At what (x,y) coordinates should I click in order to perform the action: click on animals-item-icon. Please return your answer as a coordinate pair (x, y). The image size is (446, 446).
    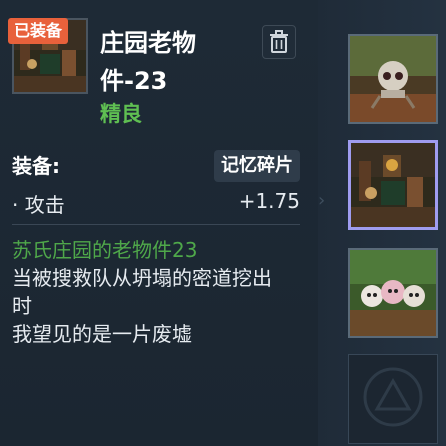
    Looking at the image, I should click on (393, 293).